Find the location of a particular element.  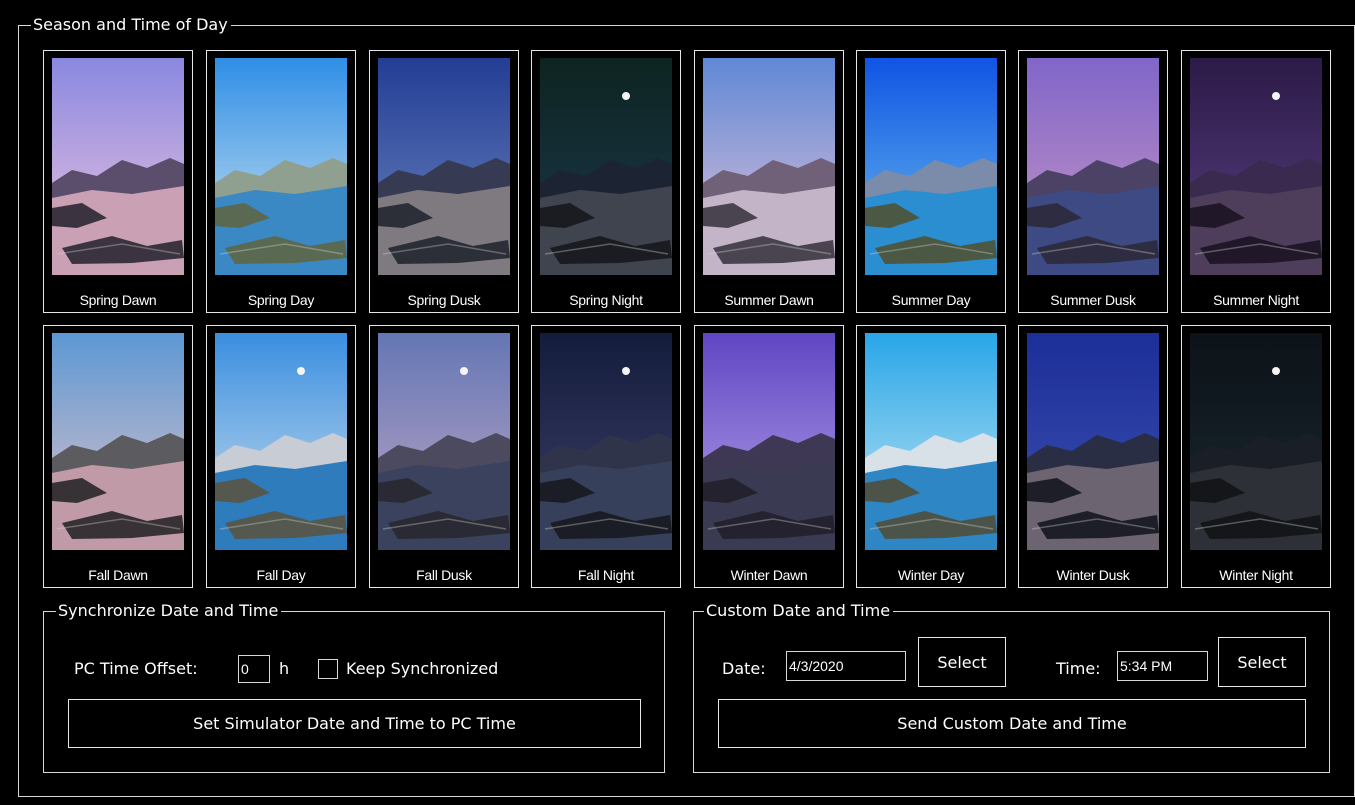

preset-fall-dawn-tile: Fall Dawn is located at coordinates (118, 456).